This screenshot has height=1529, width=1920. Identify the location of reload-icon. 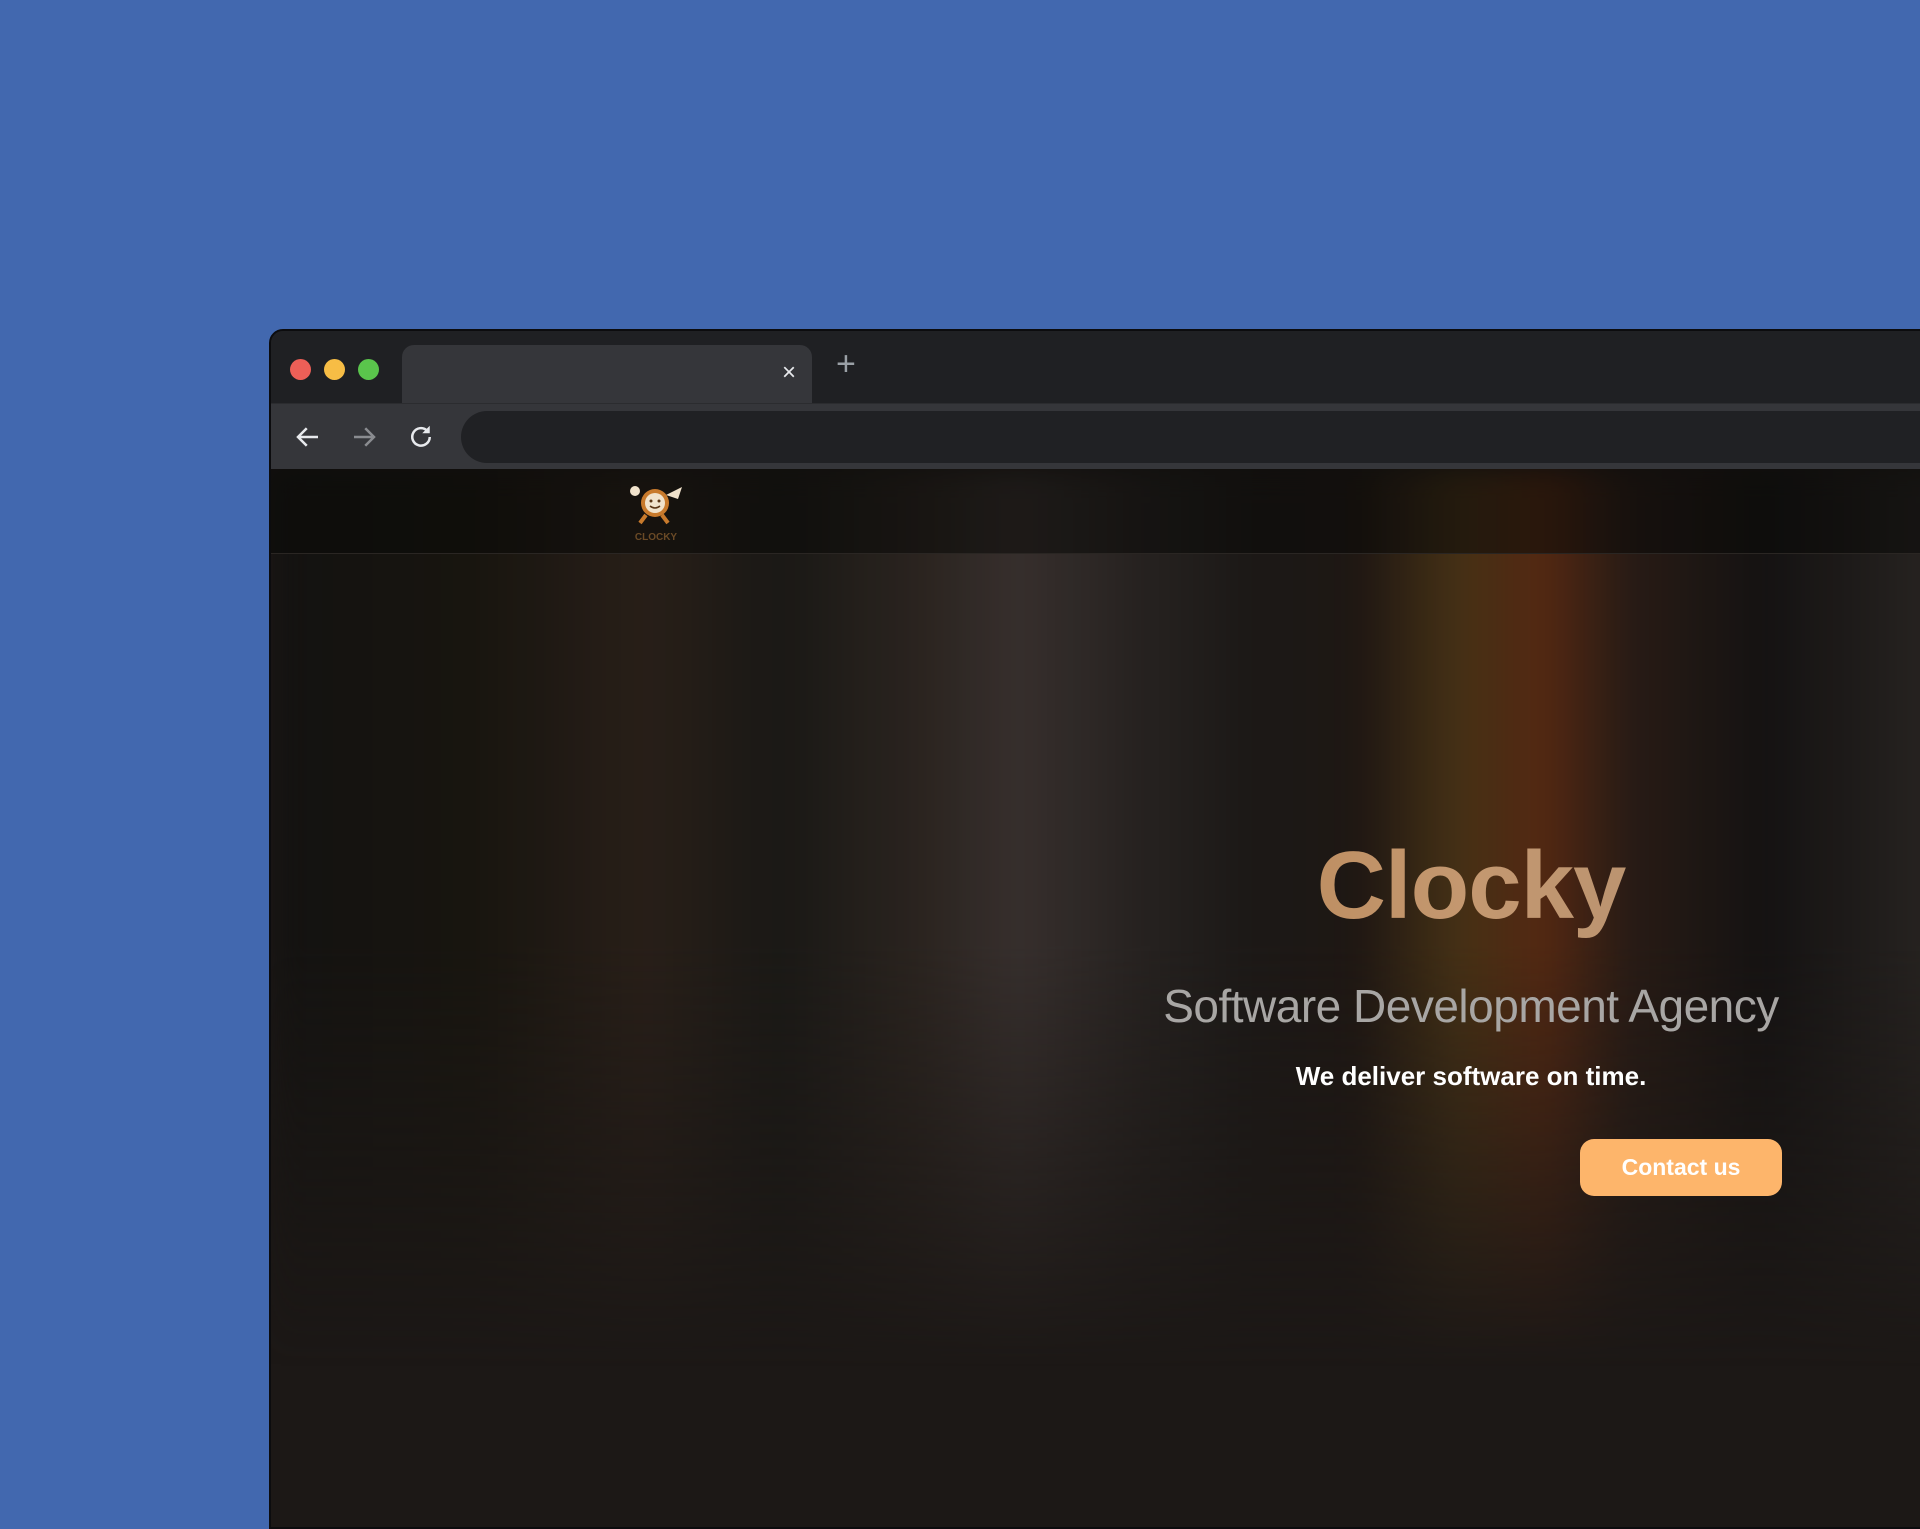
(421, 437).